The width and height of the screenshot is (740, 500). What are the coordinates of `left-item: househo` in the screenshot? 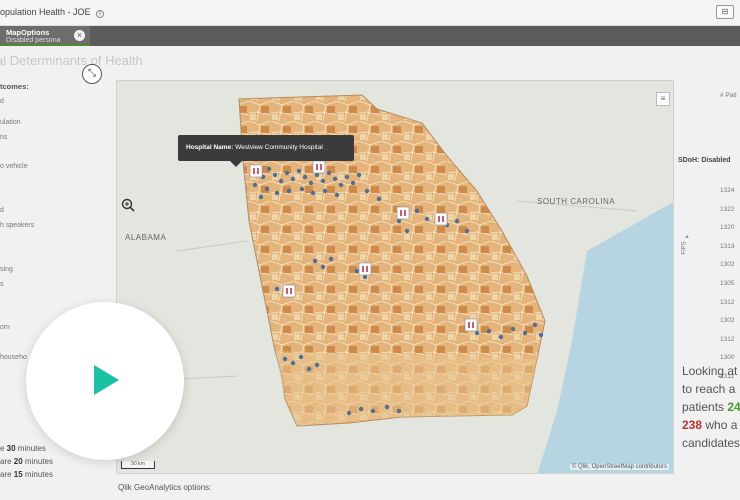 It's located at (13, 357).